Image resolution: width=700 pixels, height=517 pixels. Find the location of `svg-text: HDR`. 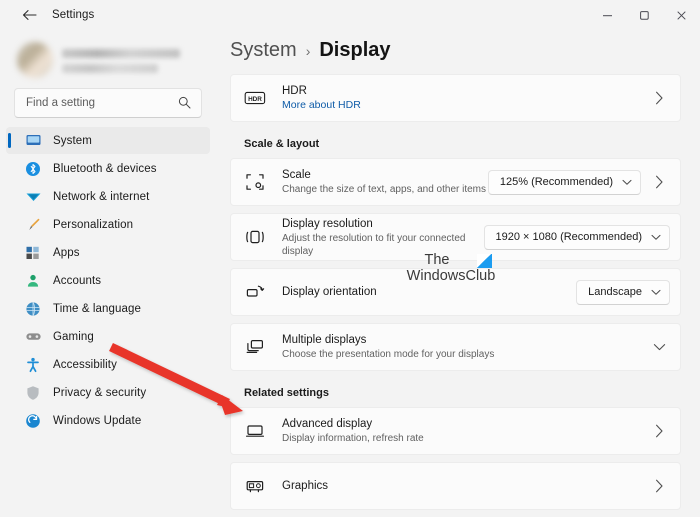

svg-text: HDR is located at coordinates (255, 99).